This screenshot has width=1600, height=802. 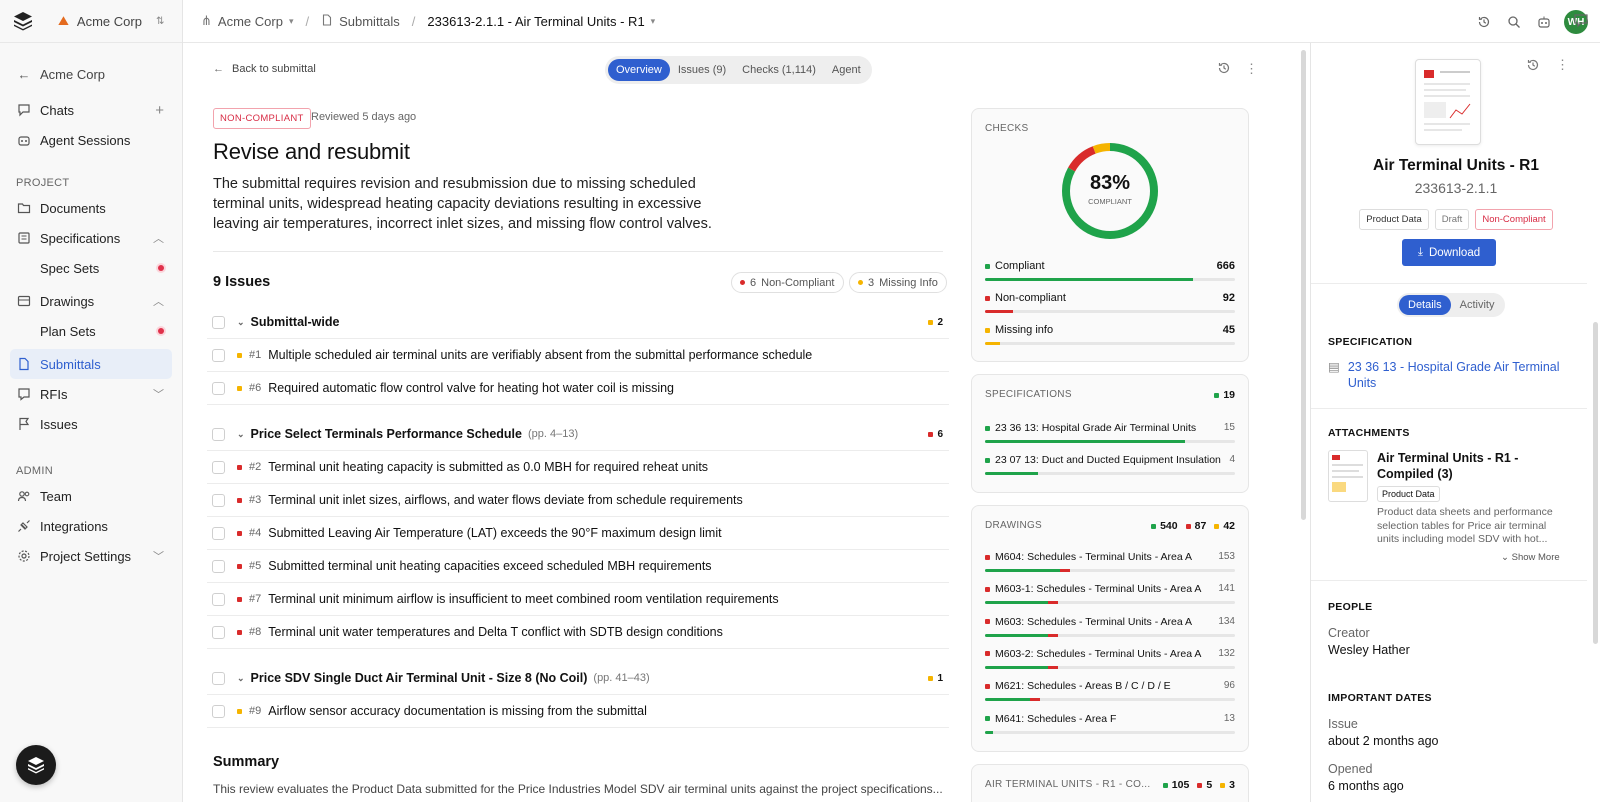 What do you see at coordinates (91, 208) in the screenshot?
I see `sidebar-item-documents: Documents` at bounding box center [91, 208].